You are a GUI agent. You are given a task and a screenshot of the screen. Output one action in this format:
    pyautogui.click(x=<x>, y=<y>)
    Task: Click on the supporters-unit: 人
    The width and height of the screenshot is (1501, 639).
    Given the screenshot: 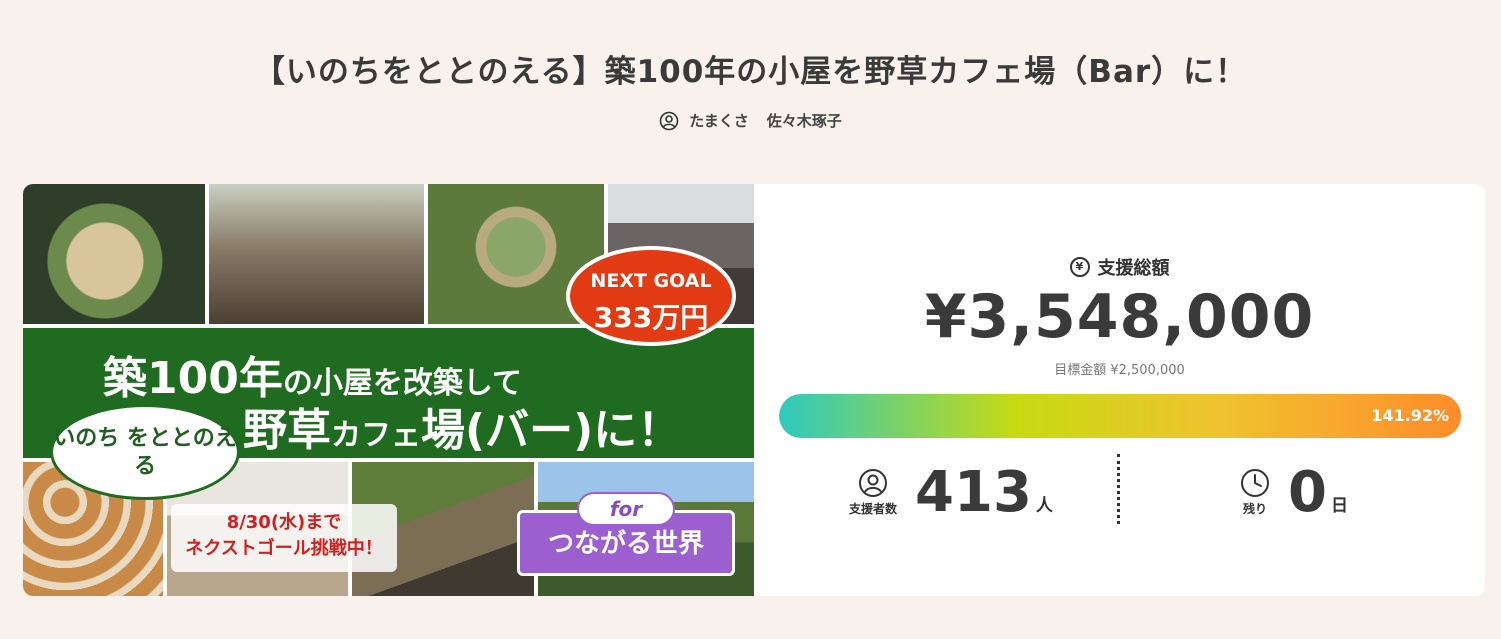 What is the action you would take?
    pyautogui.click(x=1044, y=505)
    